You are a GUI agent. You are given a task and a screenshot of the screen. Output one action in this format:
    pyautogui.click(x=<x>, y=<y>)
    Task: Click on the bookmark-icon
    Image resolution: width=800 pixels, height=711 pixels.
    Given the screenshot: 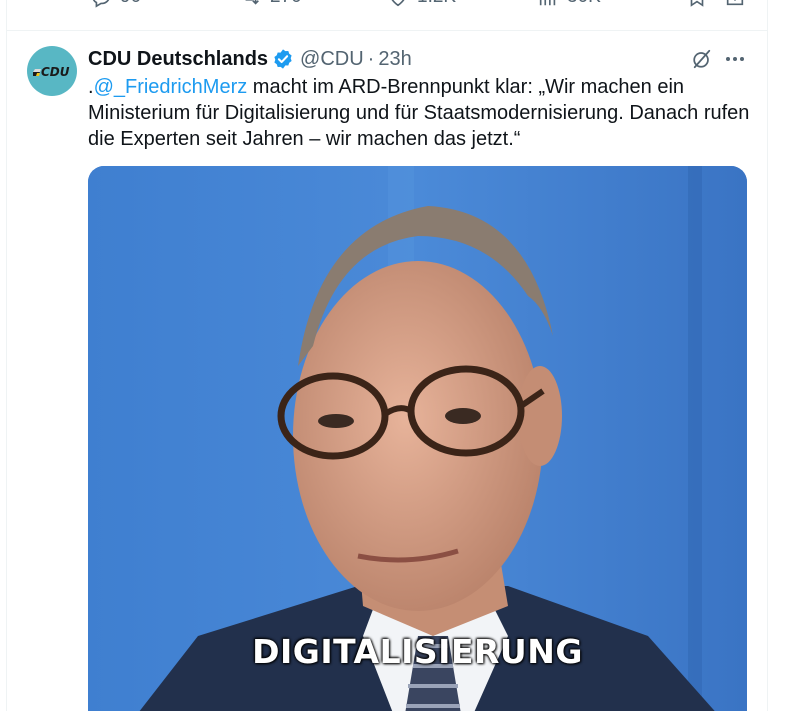 What is the action you would take?
    pyautogui.click(x=697, y=3)
    